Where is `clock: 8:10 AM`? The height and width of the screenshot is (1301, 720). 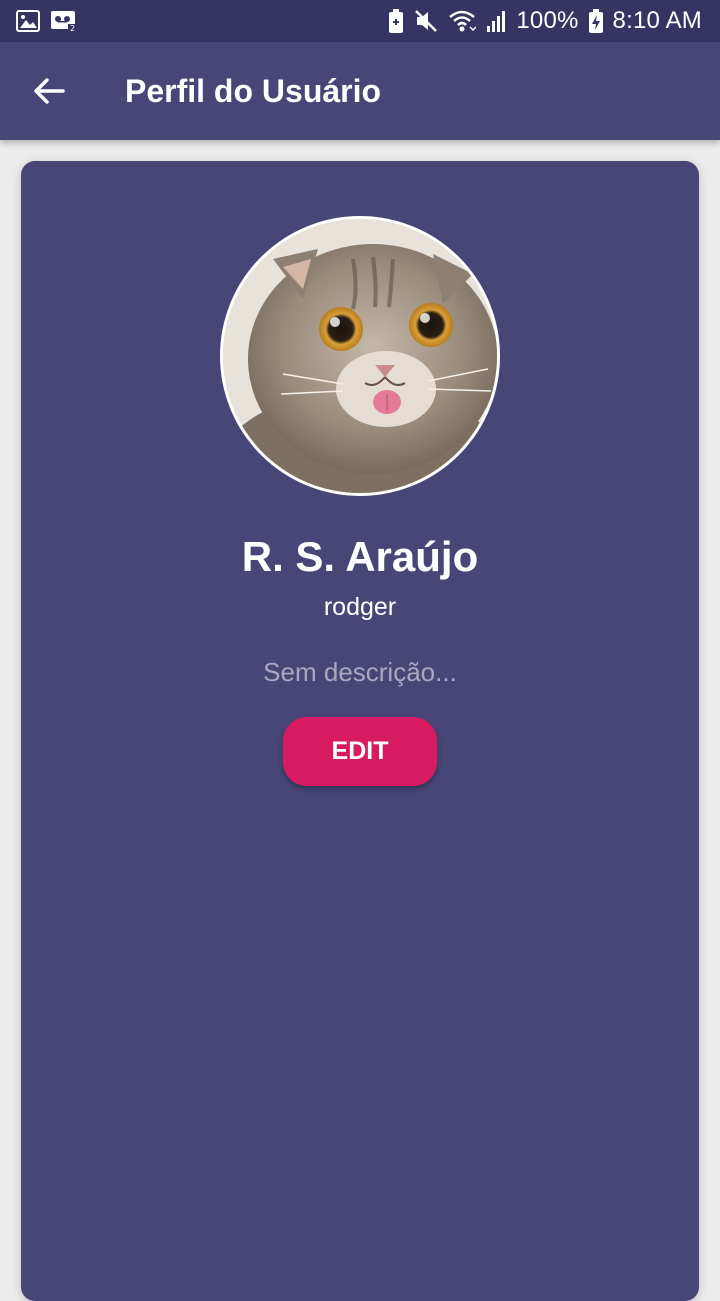
clock: 8:10 AM is located at coordinates (657, 20).